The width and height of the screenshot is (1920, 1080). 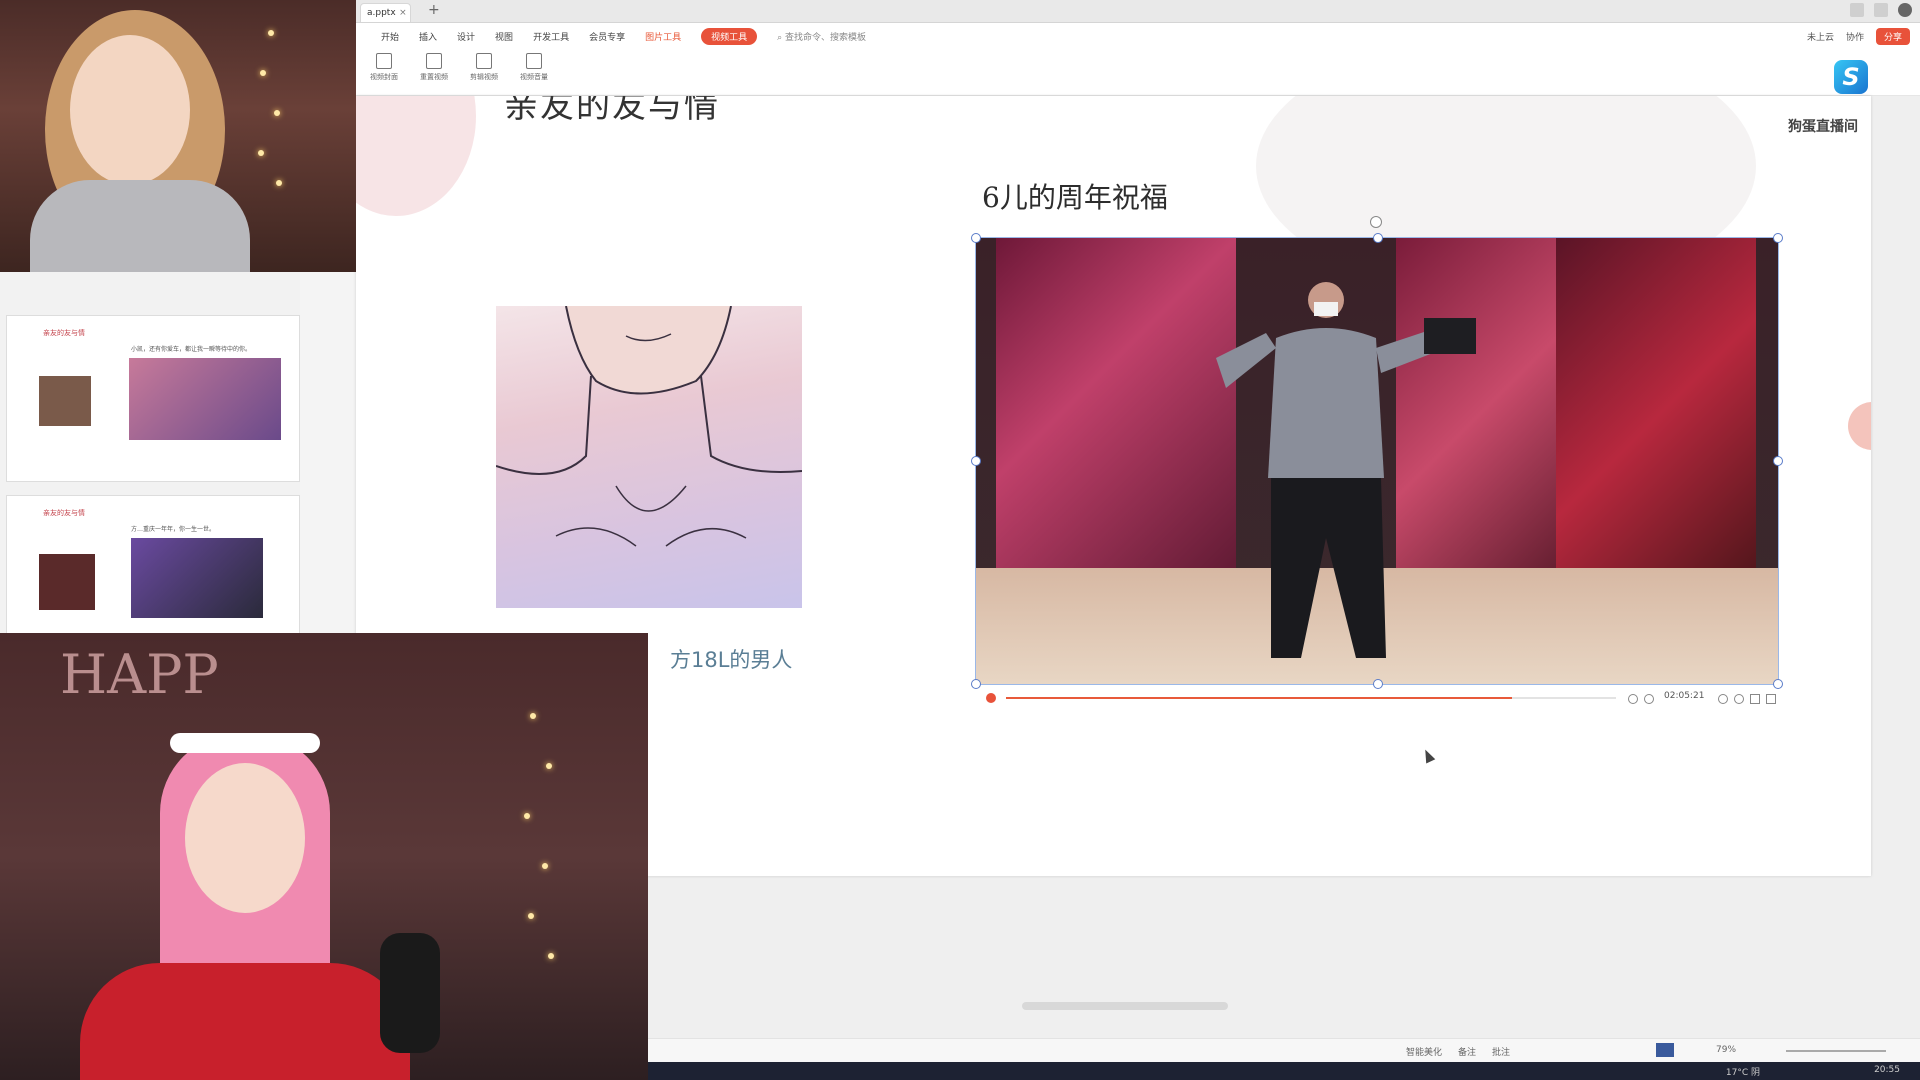 What do you see at coordinates (612, 111) in the screenshot?
I see `slide-heading: 亲友的友与情` at bounding box center [612, 111].